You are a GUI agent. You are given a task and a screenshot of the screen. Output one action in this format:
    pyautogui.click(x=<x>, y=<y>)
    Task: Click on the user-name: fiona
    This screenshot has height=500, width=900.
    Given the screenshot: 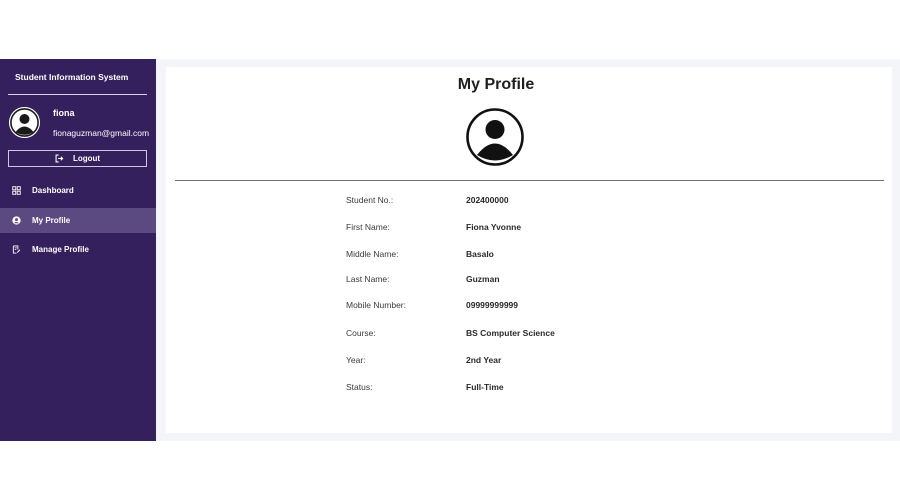 What is the action you would take?
    pyautogui.click(x=64, y=113)
    